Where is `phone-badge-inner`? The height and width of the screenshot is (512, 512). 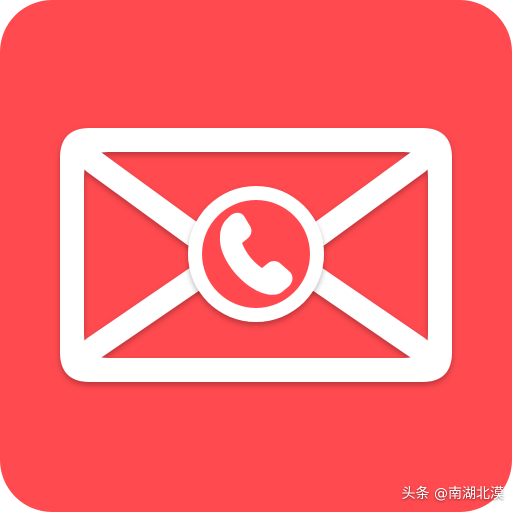
phone-badge-inner is located at coordinates (256, 254).